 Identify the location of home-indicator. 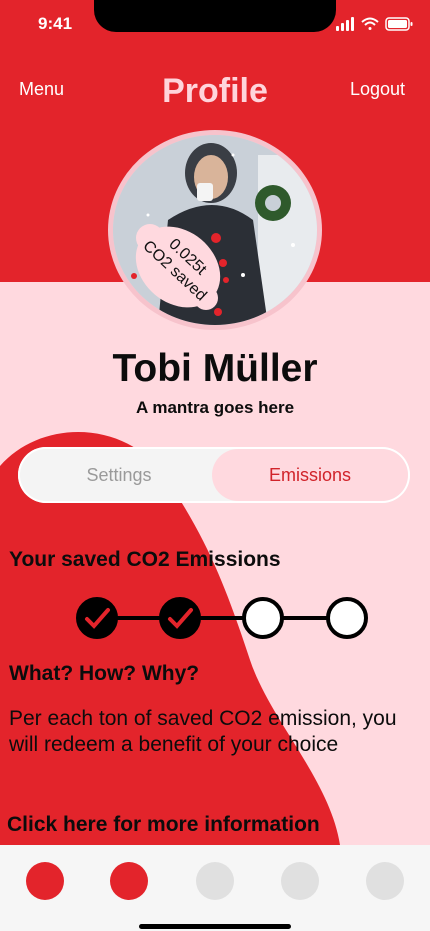
(215, 926).